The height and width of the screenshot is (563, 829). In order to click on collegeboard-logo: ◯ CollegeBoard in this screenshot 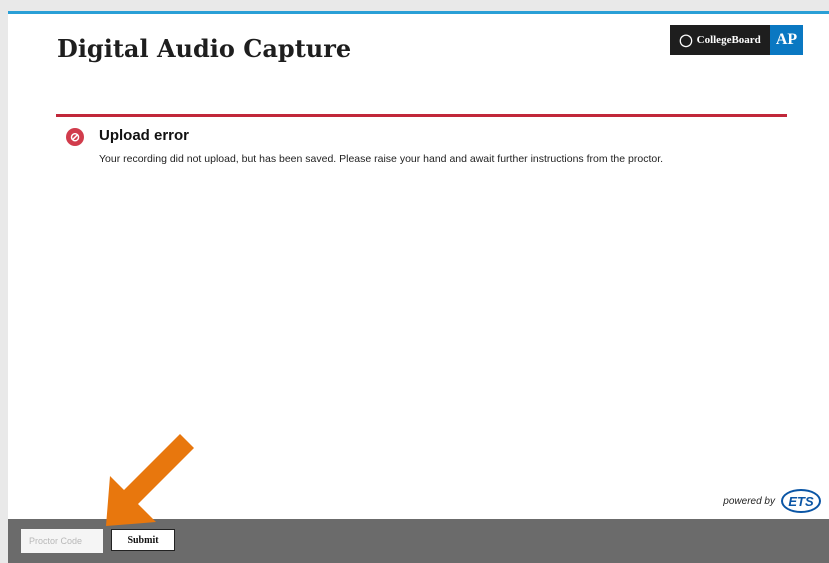, I will do `click(720, 40)`.